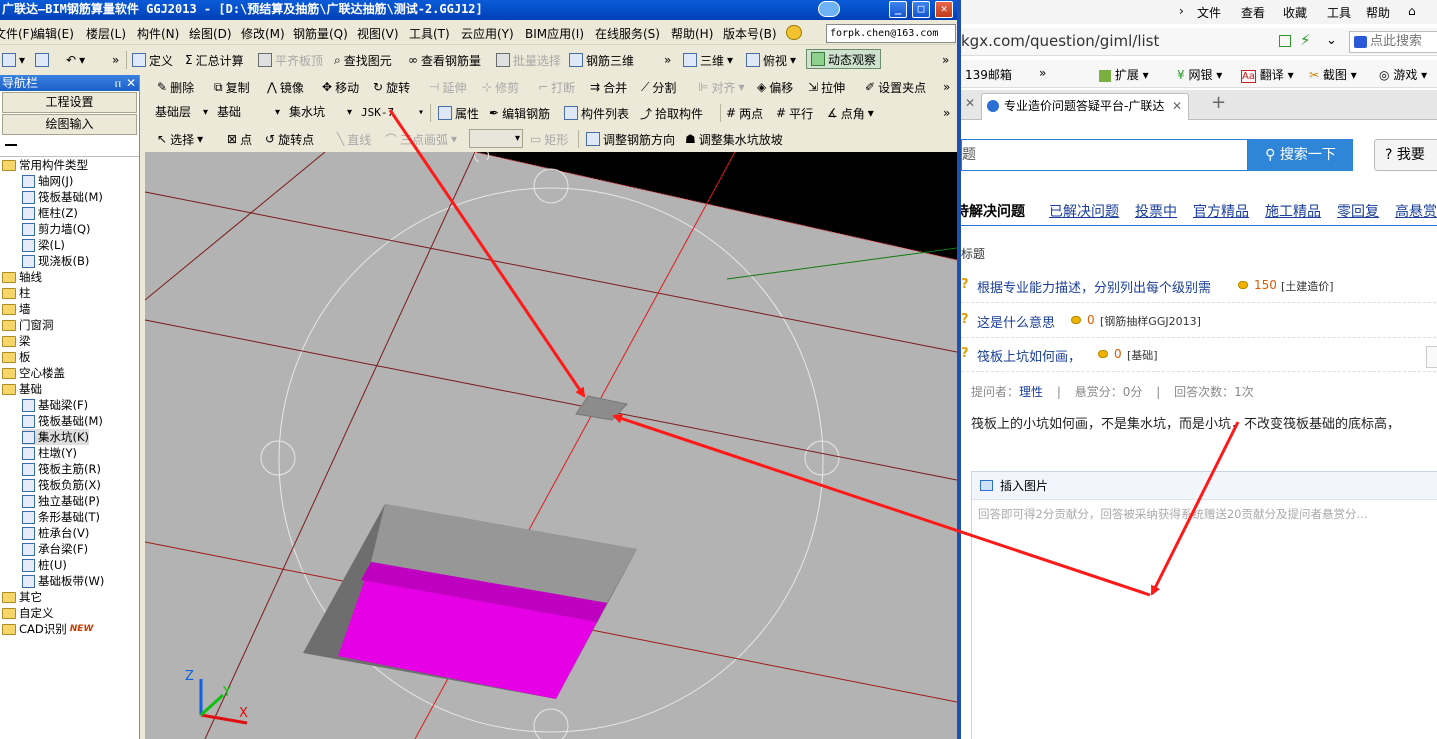 This screenshot has width=1437, height=739. What do you see at coordinates (1016, 321) in the screenshot?
I see `question-title: 这是什么意思` at bounding box center [1016, 321].